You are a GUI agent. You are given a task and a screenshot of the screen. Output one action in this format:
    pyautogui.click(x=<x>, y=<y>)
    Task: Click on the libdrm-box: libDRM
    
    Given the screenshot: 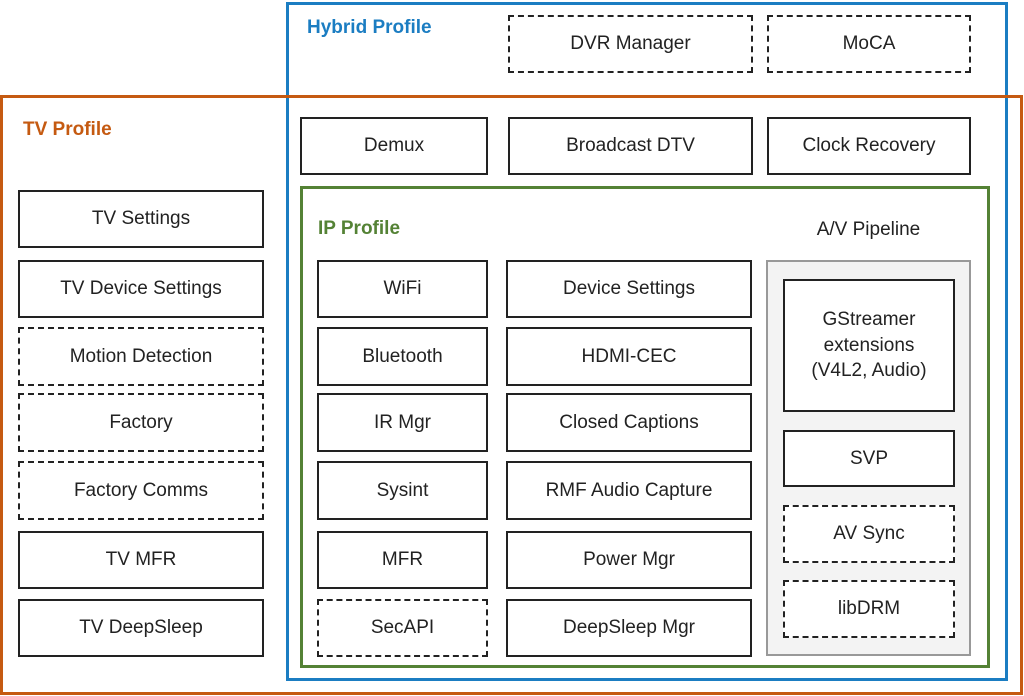 What is the action you would take?
    pyautogui.click(x=869, y=609)
    